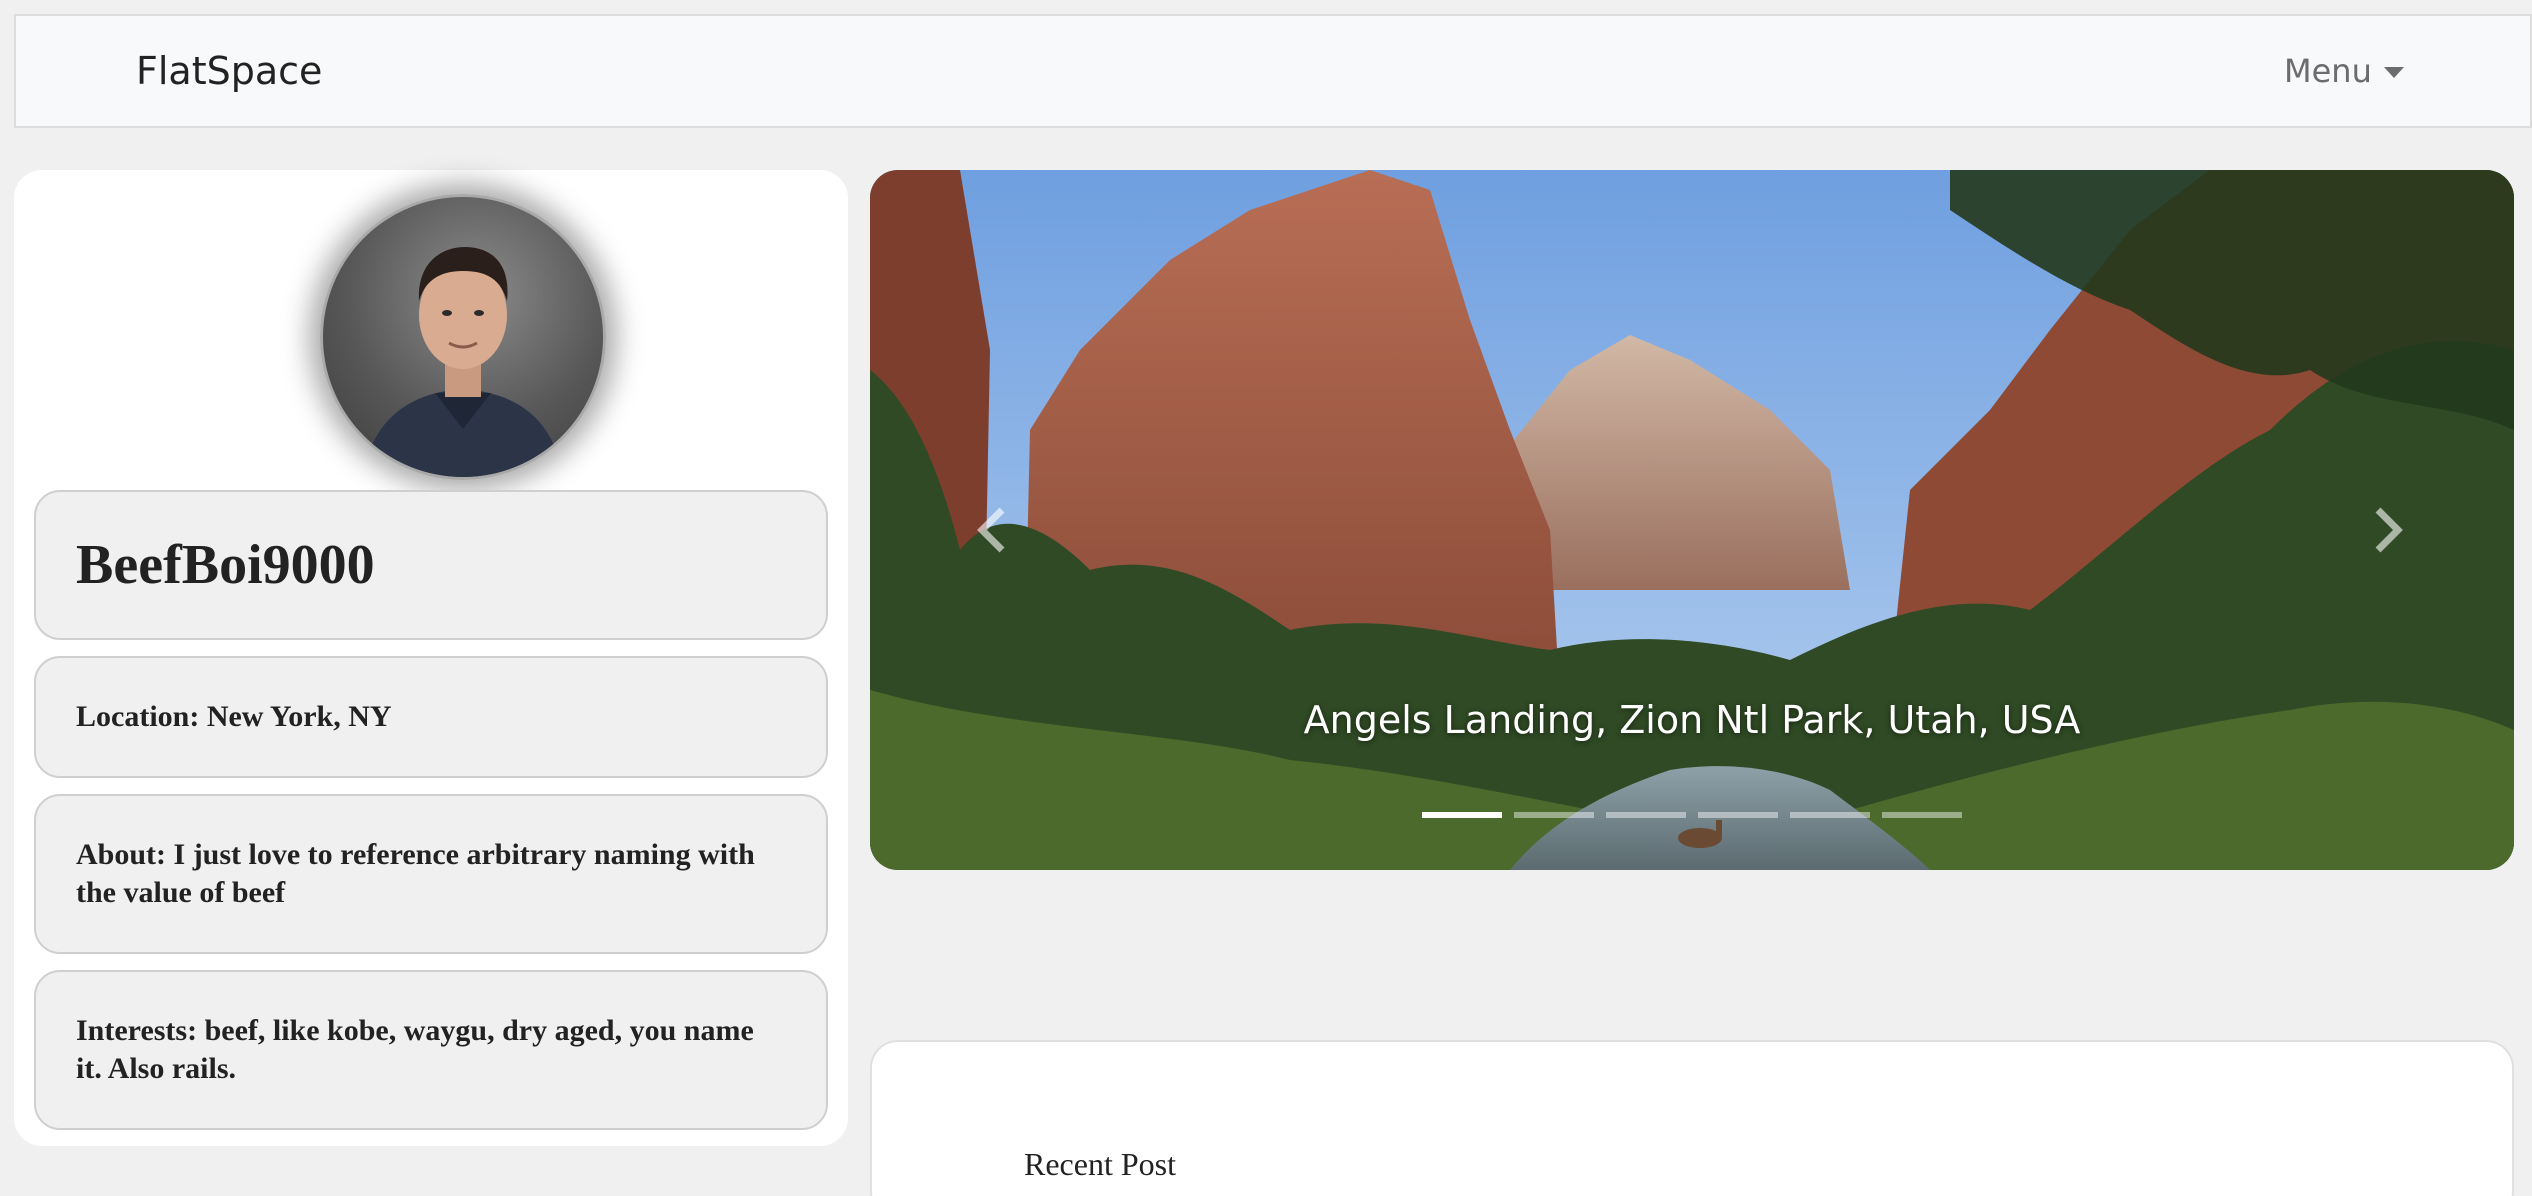 The height and width of the screenshot is (1196, 2532). Describe the element at coordinates (1692, 815) in the screenshot. I see `carousel-indicators` at that location.